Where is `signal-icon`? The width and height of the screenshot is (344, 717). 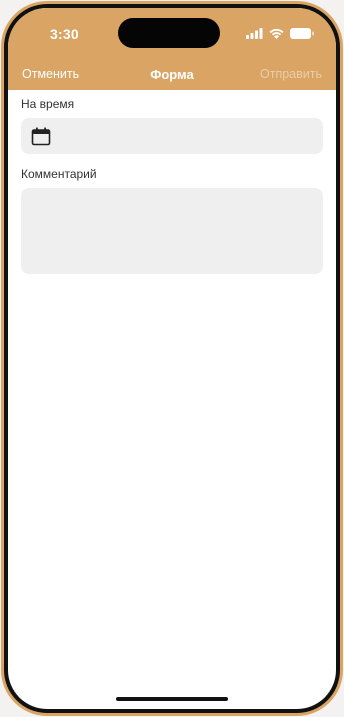
signal-icon is located at coordinates (254, 33).